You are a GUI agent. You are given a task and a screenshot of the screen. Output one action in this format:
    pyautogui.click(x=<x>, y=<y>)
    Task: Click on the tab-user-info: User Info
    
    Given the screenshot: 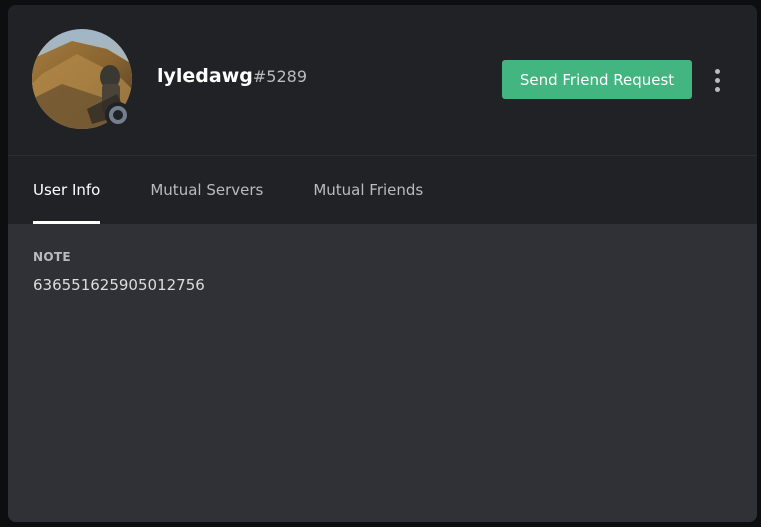 What is the action you would take?
    pyautogui.click(x=67, y=190)
    